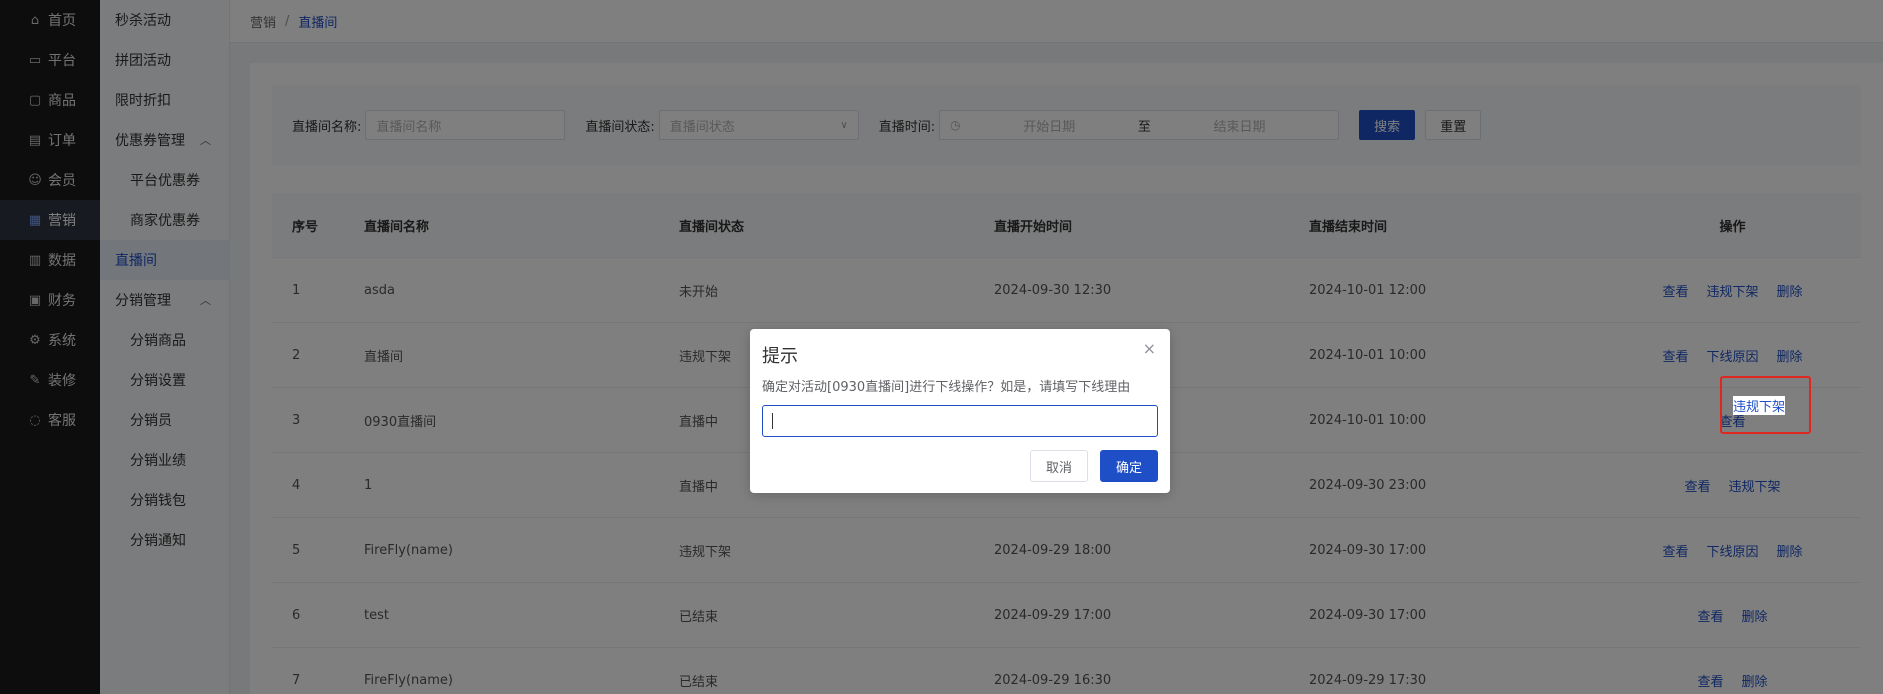 This screenshot has width=1883, height=694. I want to click on close-icon: ×, so click(1149, 348).